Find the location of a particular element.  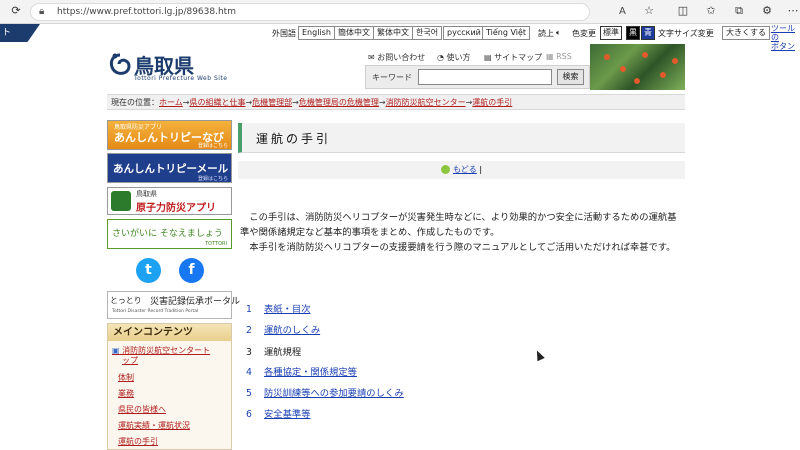

sitemap-link: ▤ サイトマップ is located at coordinates (513, 57).